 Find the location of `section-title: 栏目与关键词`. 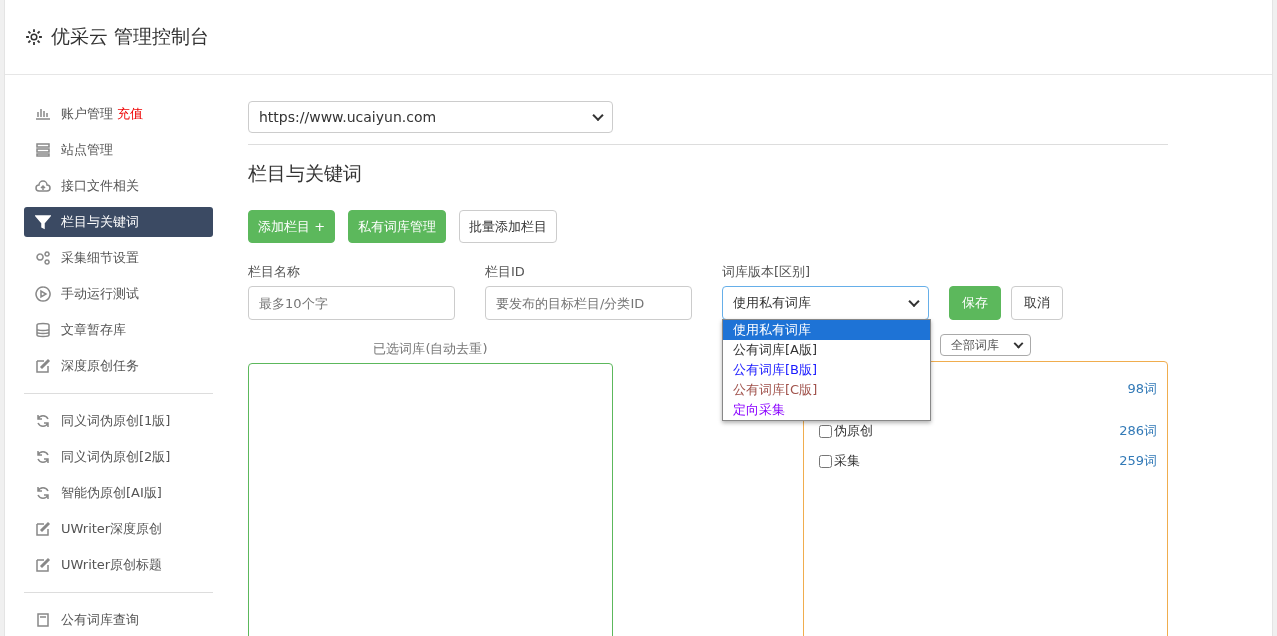

section-title: 栏目与关键词 is located at coordinates (305, 173).